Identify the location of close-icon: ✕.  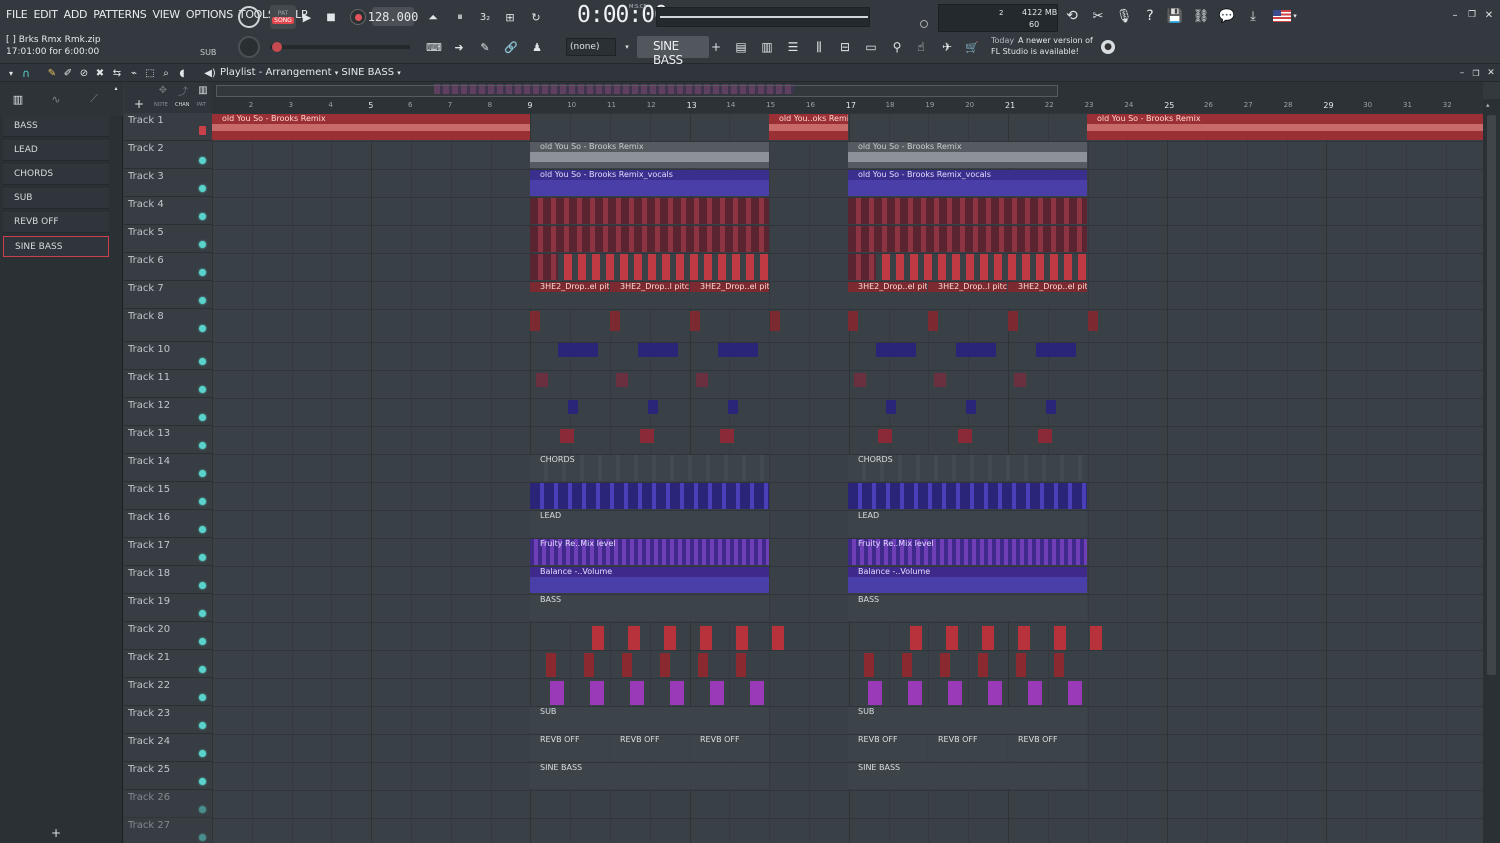
(1489, 15).